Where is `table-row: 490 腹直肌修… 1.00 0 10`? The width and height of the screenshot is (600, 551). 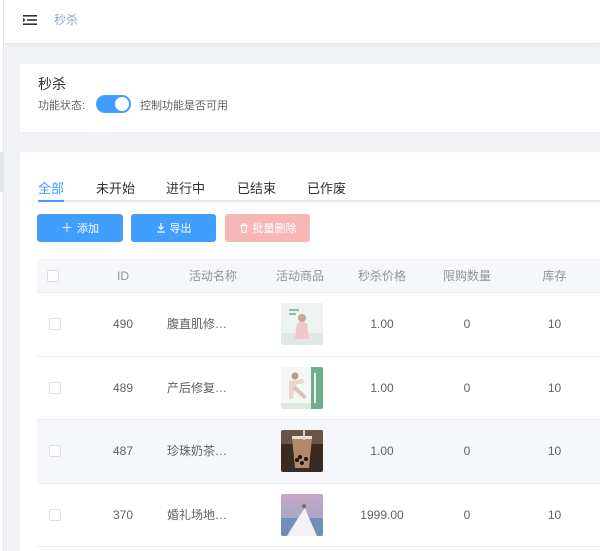
table-row: 490 腹直肌修… 1.00 0 10 is located at coordinates (318, 325).